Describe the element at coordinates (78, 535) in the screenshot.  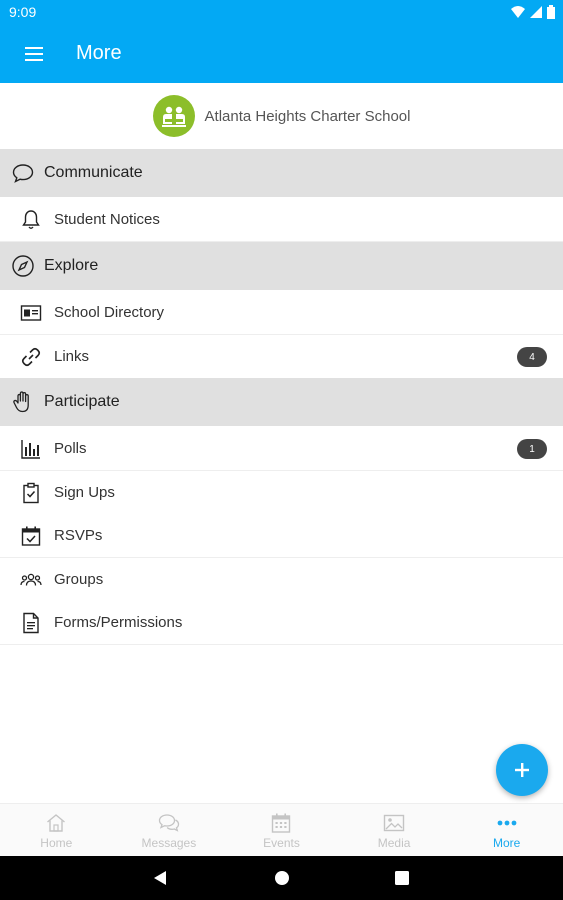
I see `list-item-label: RSVPs` at that location.